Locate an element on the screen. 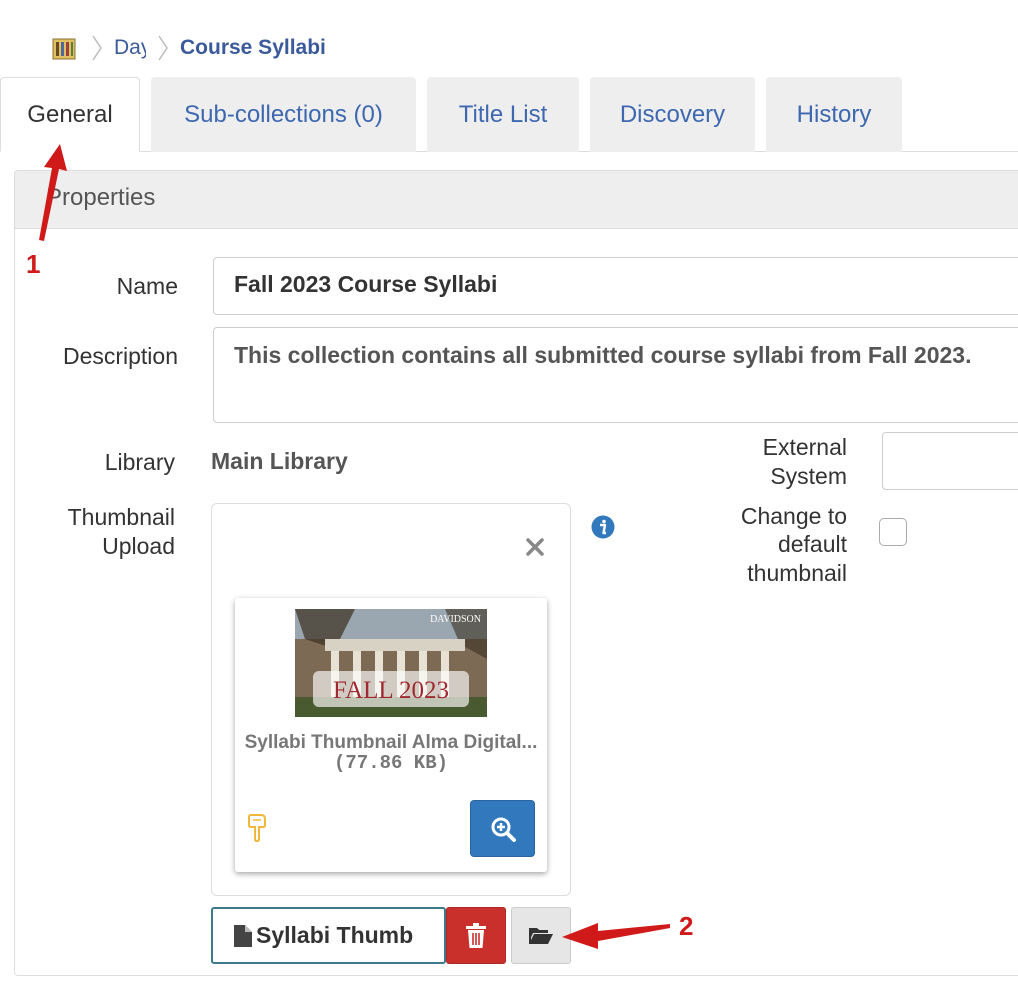 Image resolution: width=1018 pixels, height=992 pixels. zoom-in-icon is located at coordinates (503, 829).